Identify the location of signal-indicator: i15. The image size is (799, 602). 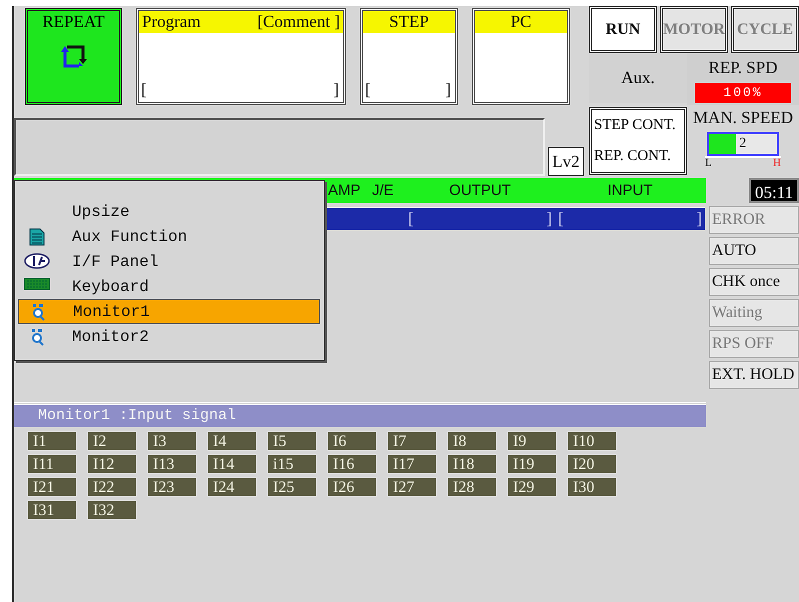
(292, 464).